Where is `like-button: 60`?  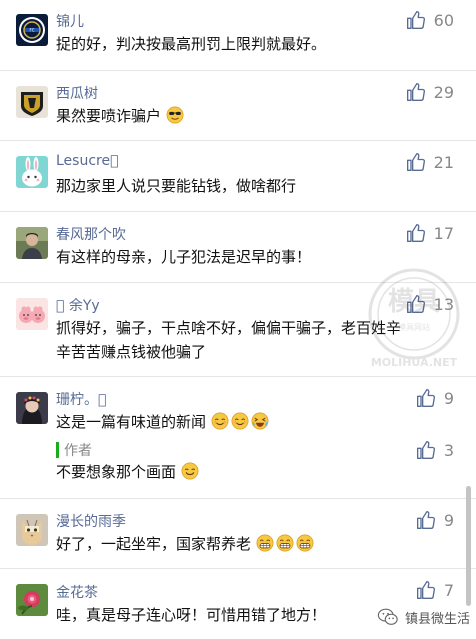
like-button: 60 is located at coordinates (430, 20).